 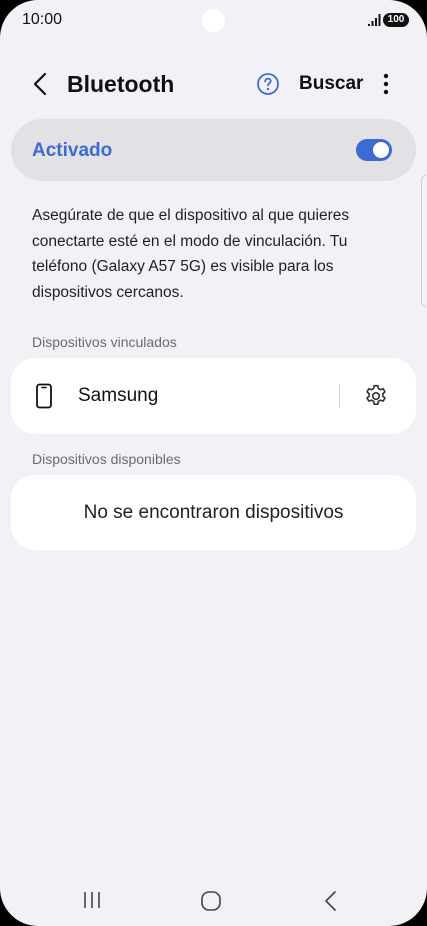 I want to click on nav-back-button, so click(x=331, y=901).